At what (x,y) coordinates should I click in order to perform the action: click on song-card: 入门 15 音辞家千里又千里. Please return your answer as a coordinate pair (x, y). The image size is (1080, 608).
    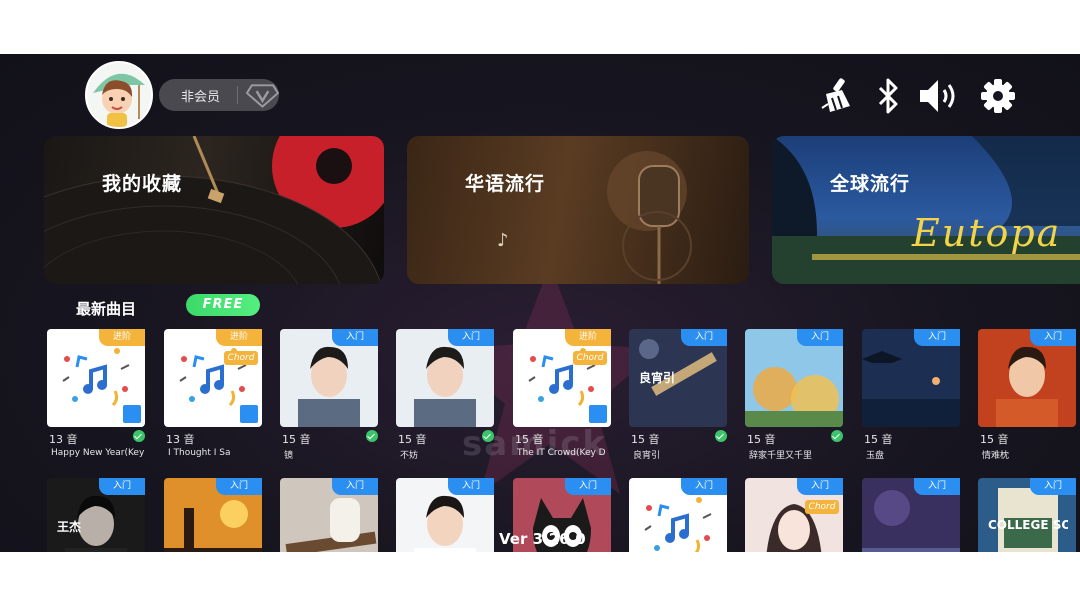
    Looking at the image, I should click on (794, 396).